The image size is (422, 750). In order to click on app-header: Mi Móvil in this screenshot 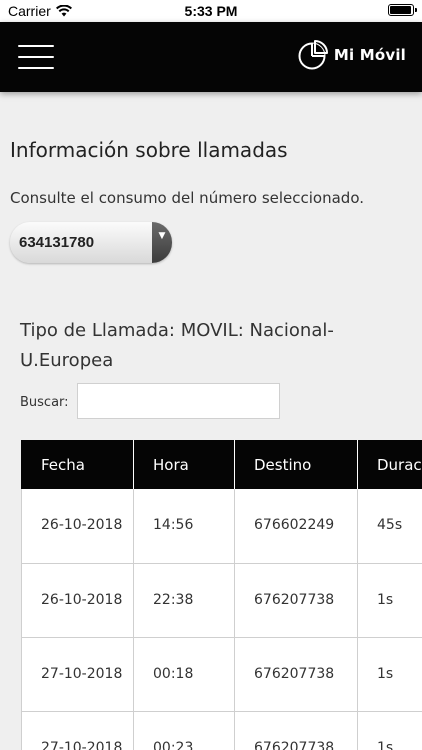, I will do `click(211, 57)`.